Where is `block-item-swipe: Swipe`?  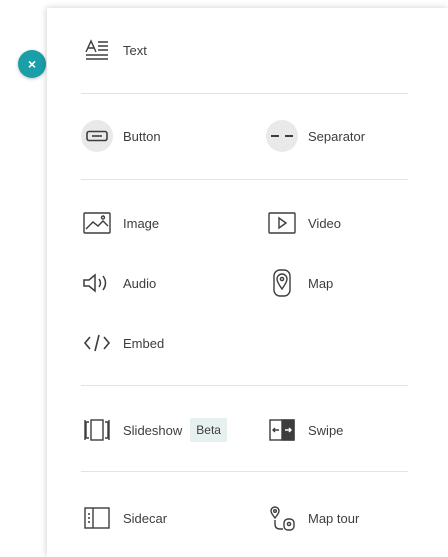 block-item-swipe: Swipe is located at coordinates (304, 430).